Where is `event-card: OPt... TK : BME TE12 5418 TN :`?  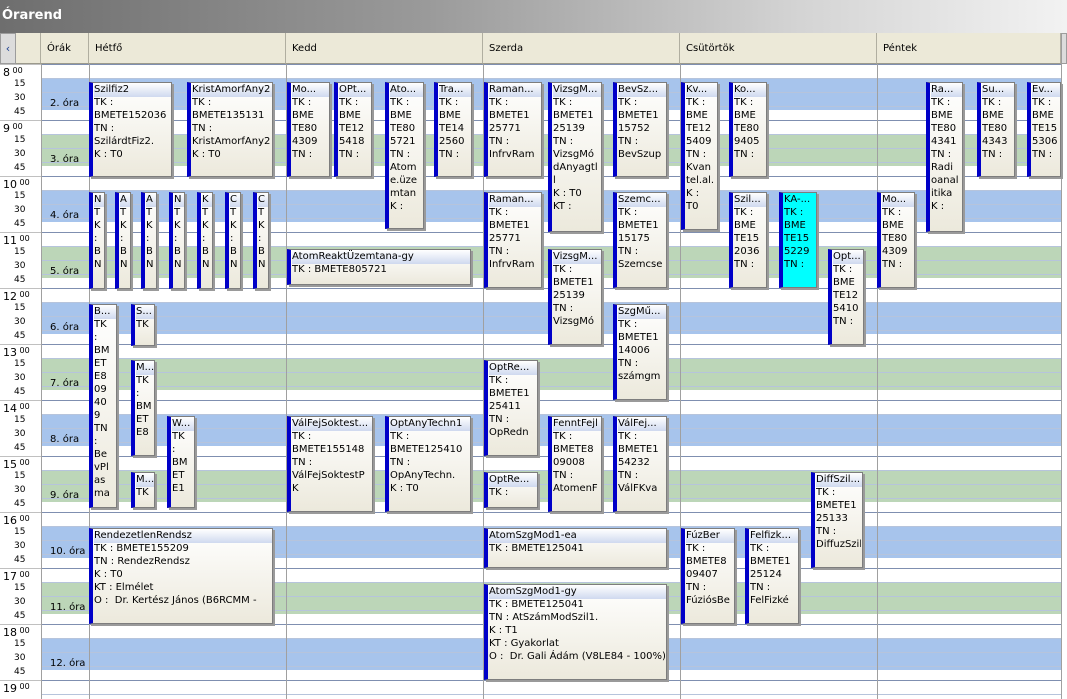
event-card: OPt... TK : BME TE12 5418 TN : is located at coordinates (353, 129).